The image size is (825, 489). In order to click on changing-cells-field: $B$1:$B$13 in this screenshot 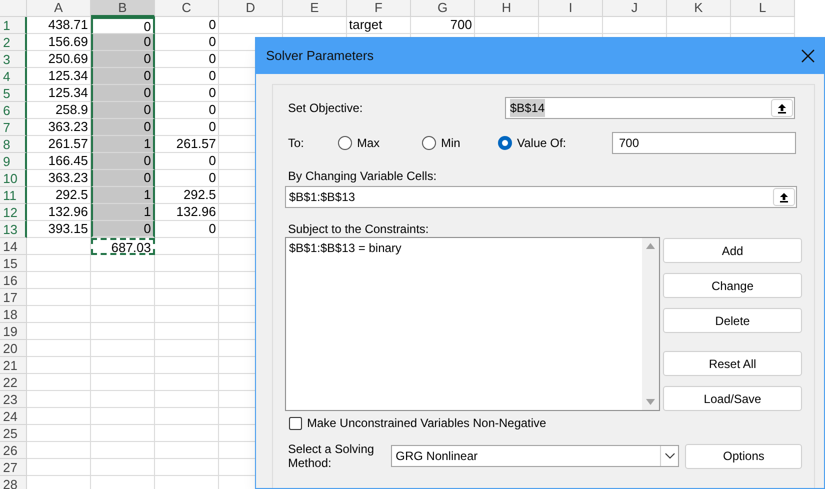, I will do `click(541, 197)`.